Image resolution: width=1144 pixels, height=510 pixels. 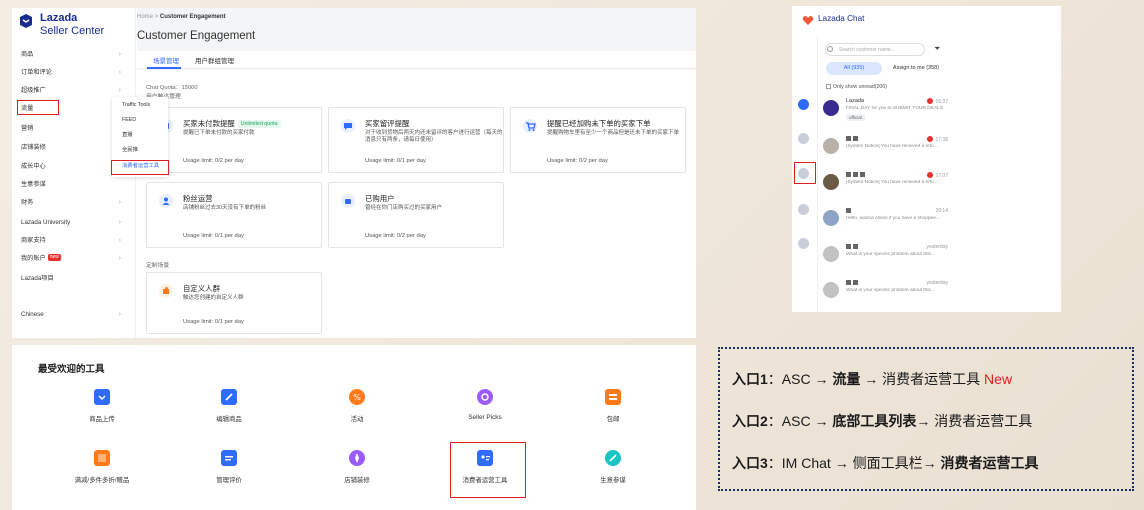 What do you see at coordinates (613, 467) in the screenshot?
I see `tool-business-advisor: 生意参谋` at bounding box center [613, 467].